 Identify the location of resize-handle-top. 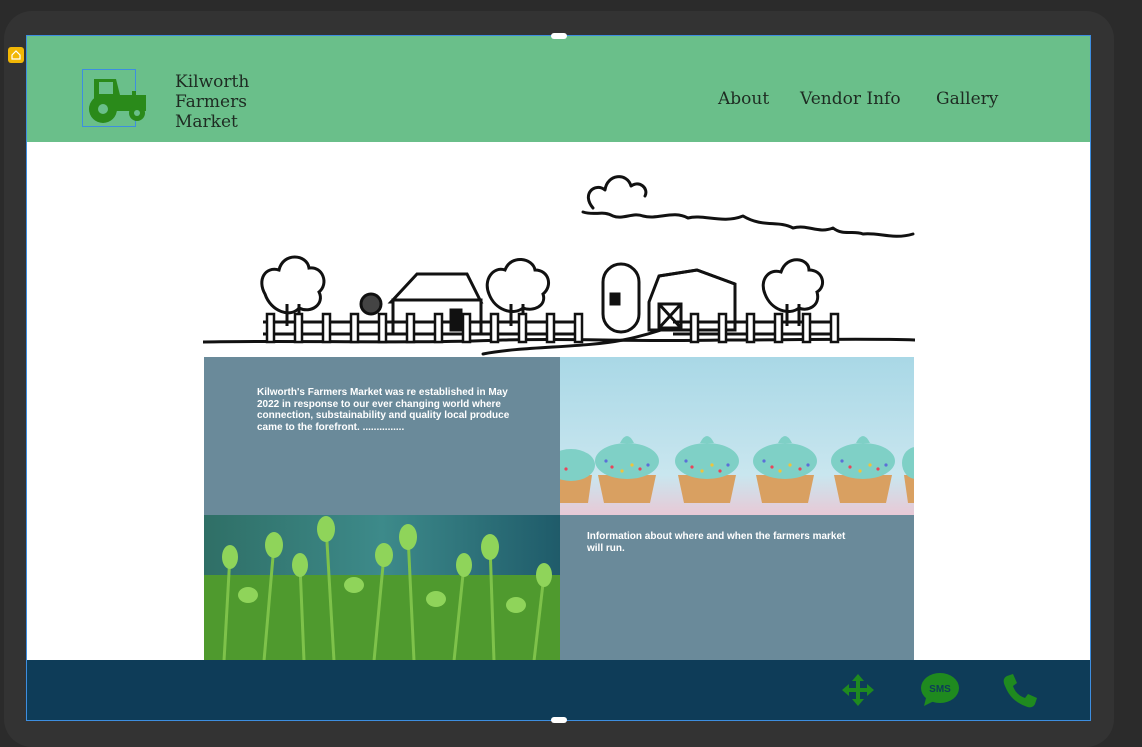
(559, 36).